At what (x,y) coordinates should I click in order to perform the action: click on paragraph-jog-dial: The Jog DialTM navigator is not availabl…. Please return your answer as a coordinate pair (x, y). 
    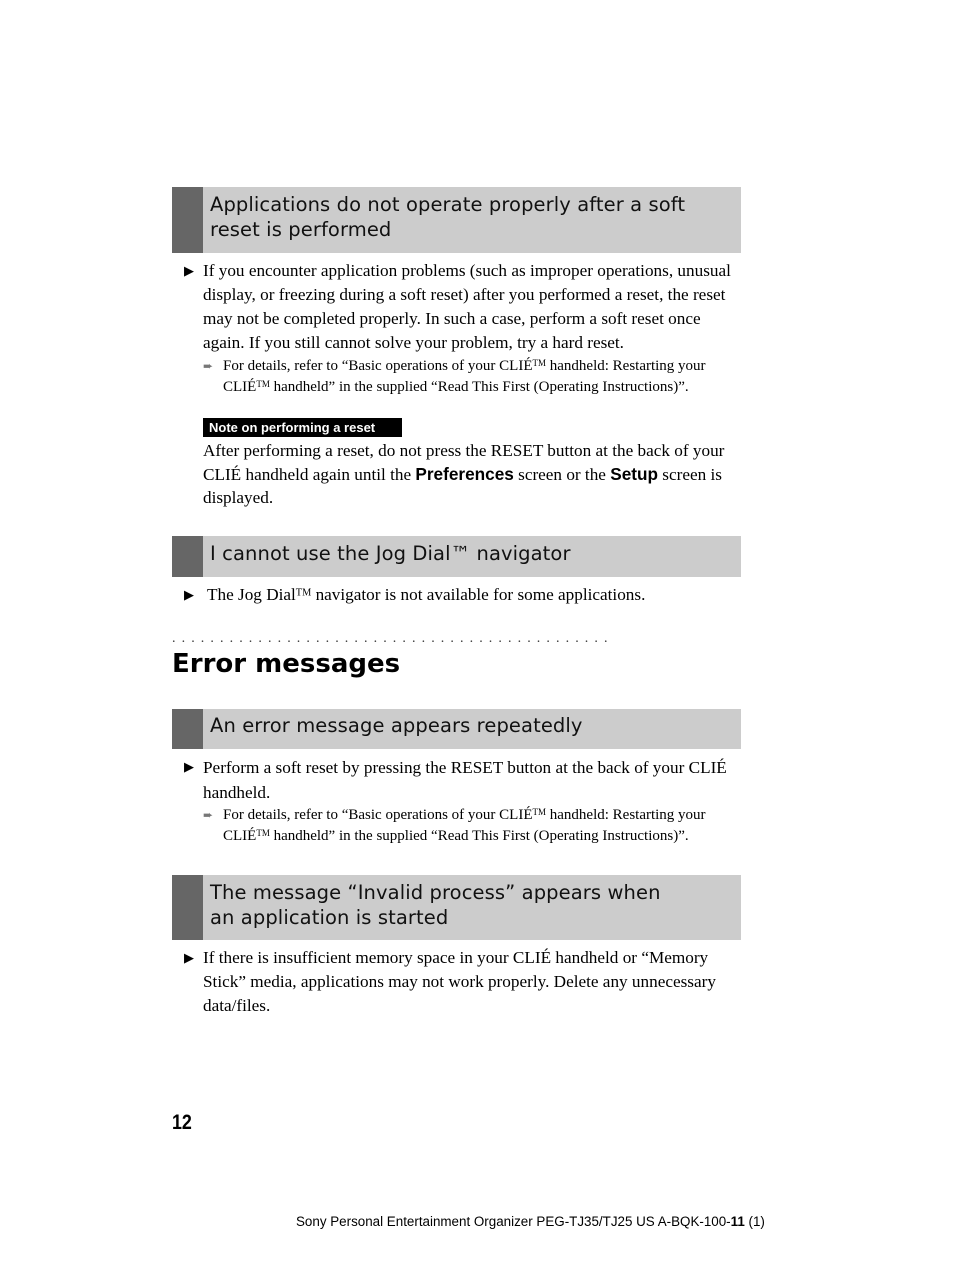
    Looking at the image, I should click on (426, 594).